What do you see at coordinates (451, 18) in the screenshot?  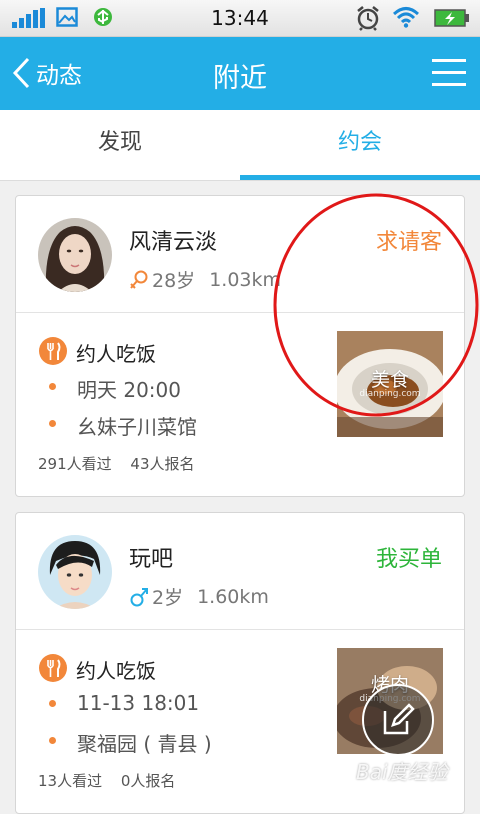 I see `battery-charging-icon` at bounding box center [451, 18].